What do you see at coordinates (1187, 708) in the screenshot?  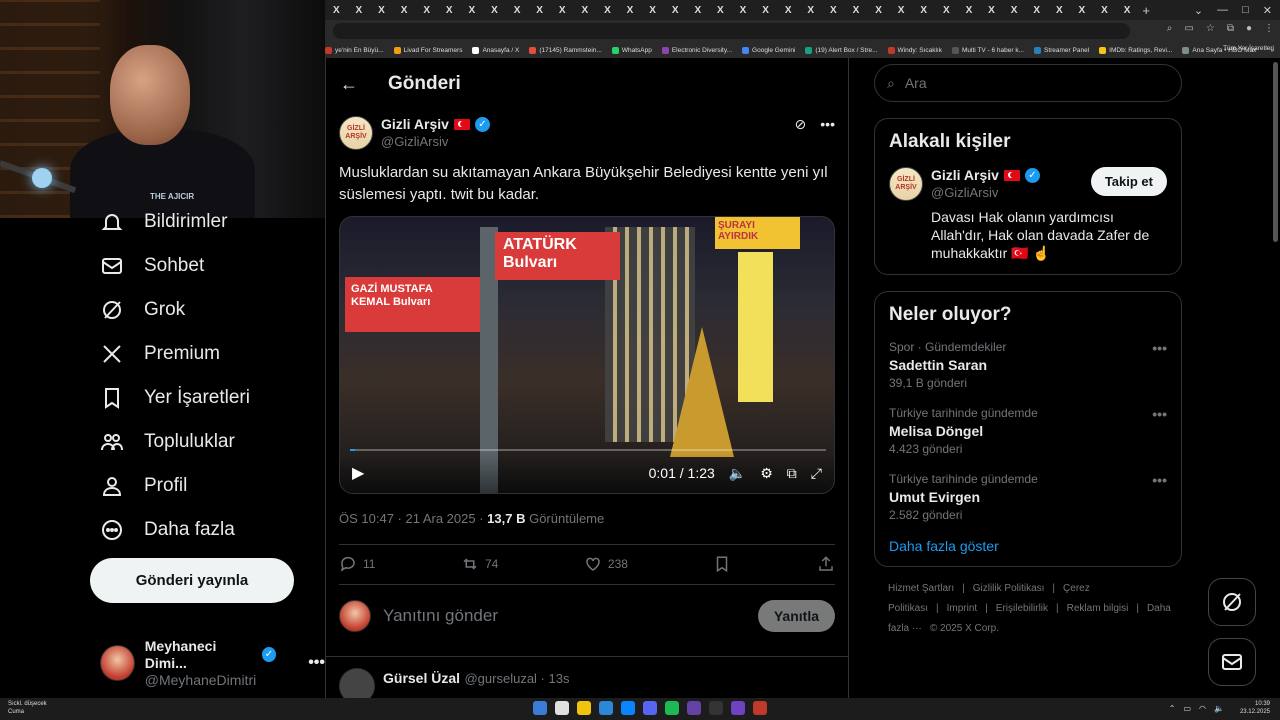 I see `network-icon: ▭` at bounding box center [1187, 708].